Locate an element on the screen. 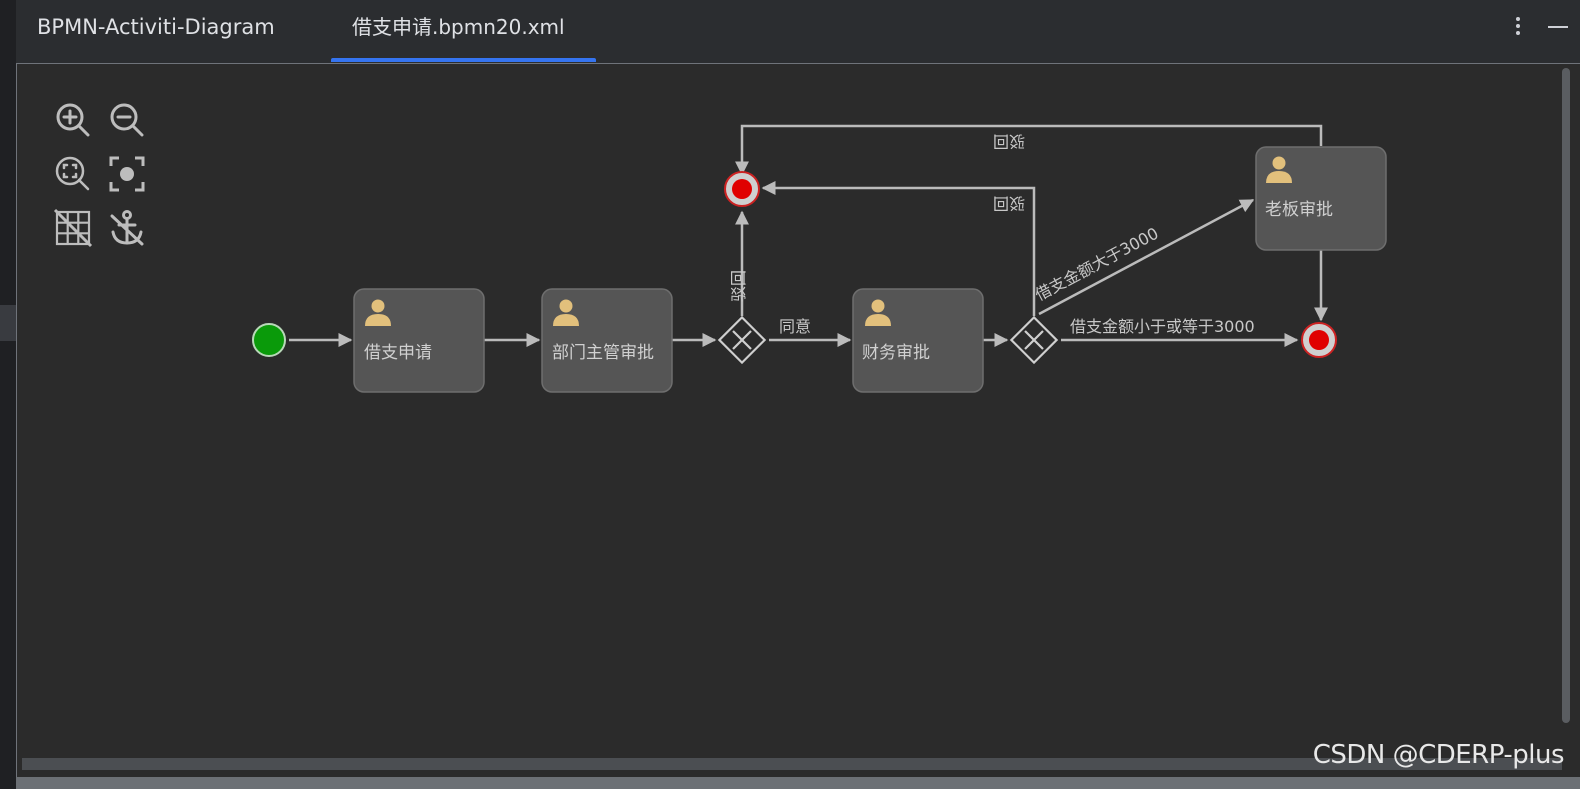 Image resolution: width=1580 pixels, height=789 pixels. zoom-in-icon is located at coordinates (73, 120).